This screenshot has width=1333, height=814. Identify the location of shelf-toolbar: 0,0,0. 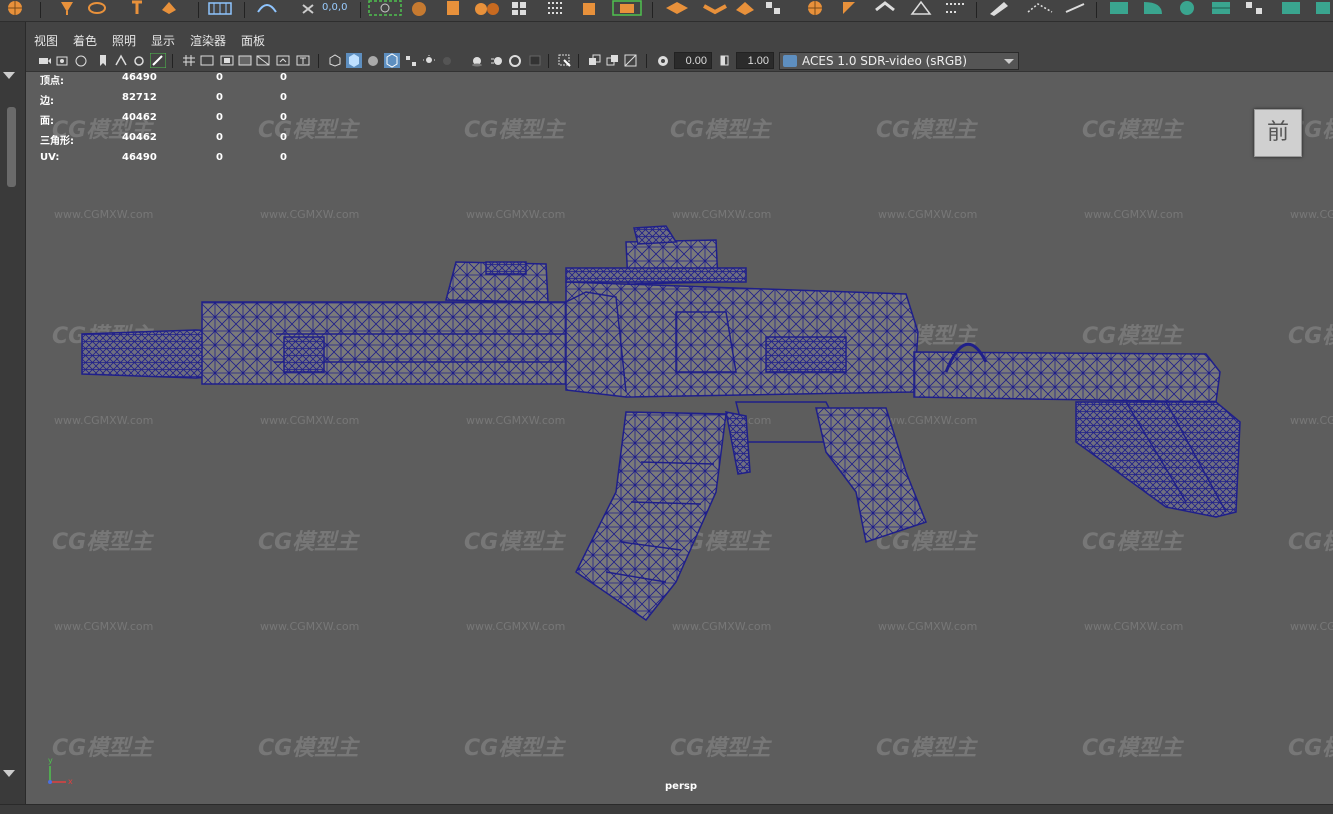
(666, 11).